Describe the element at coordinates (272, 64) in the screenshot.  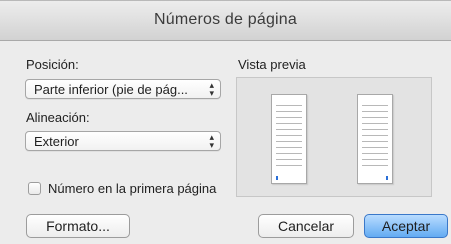
I see `preview-label: Vista previa` at that location.